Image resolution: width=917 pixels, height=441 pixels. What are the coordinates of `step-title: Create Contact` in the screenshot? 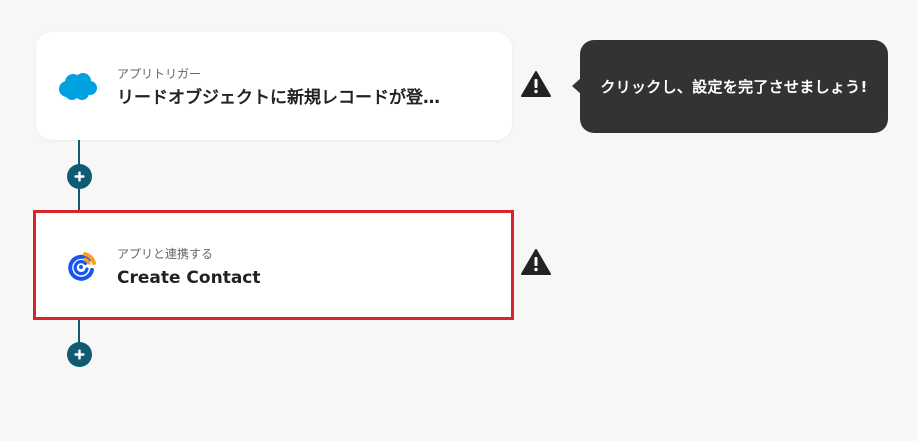 It's located at (189, 278).